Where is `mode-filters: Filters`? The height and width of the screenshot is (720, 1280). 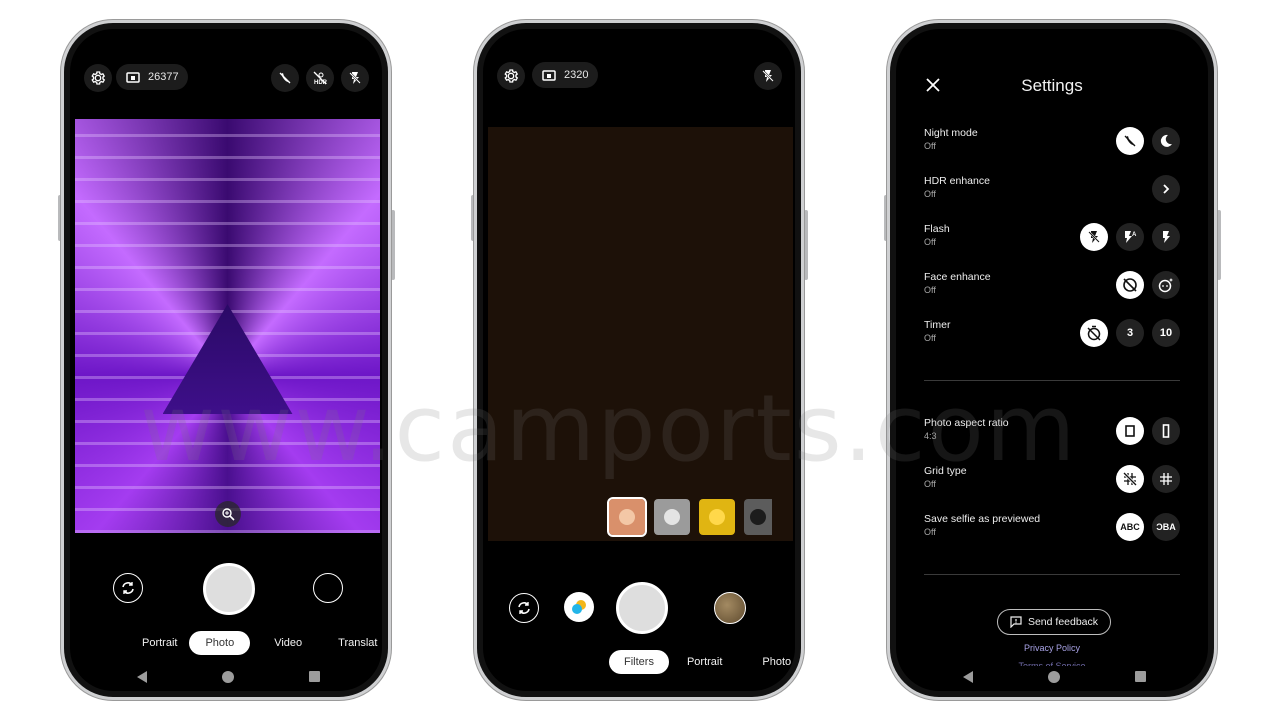
mode-filters: Filters is located at coordinates (639, 662).